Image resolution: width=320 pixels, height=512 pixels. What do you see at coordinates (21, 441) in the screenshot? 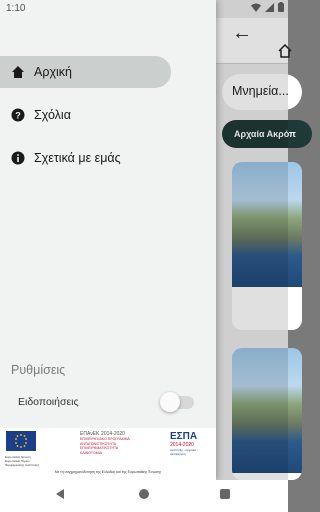
I see `eu-flag-logo` at bounding box center [21, 441].